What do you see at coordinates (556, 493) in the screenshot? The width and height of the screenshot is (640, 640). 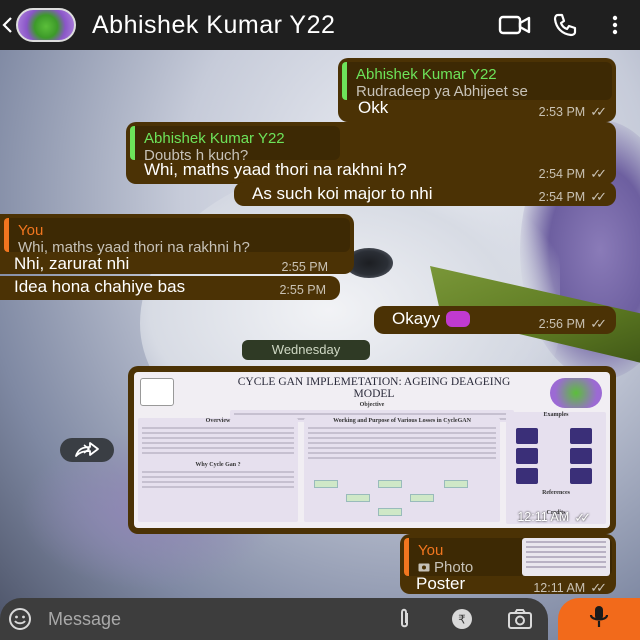 I see `poster-section-heading: References` at bounding box center [556, 493].